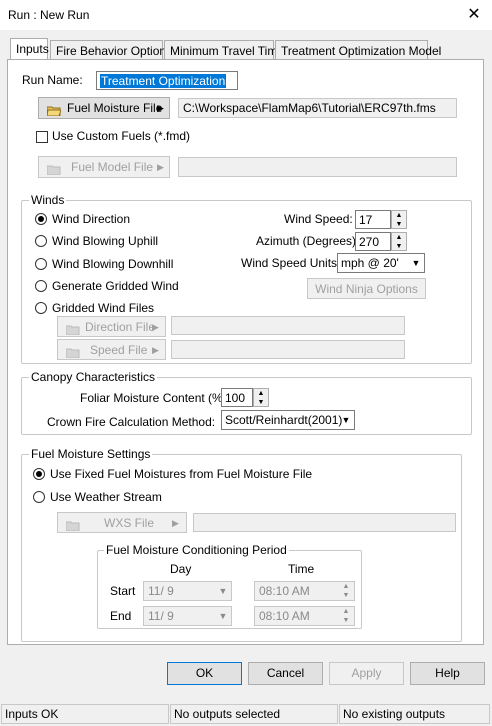  I want to click on use-custom-fuels-label: Use Custom Fuels (*.fmd), so click(121, 136).